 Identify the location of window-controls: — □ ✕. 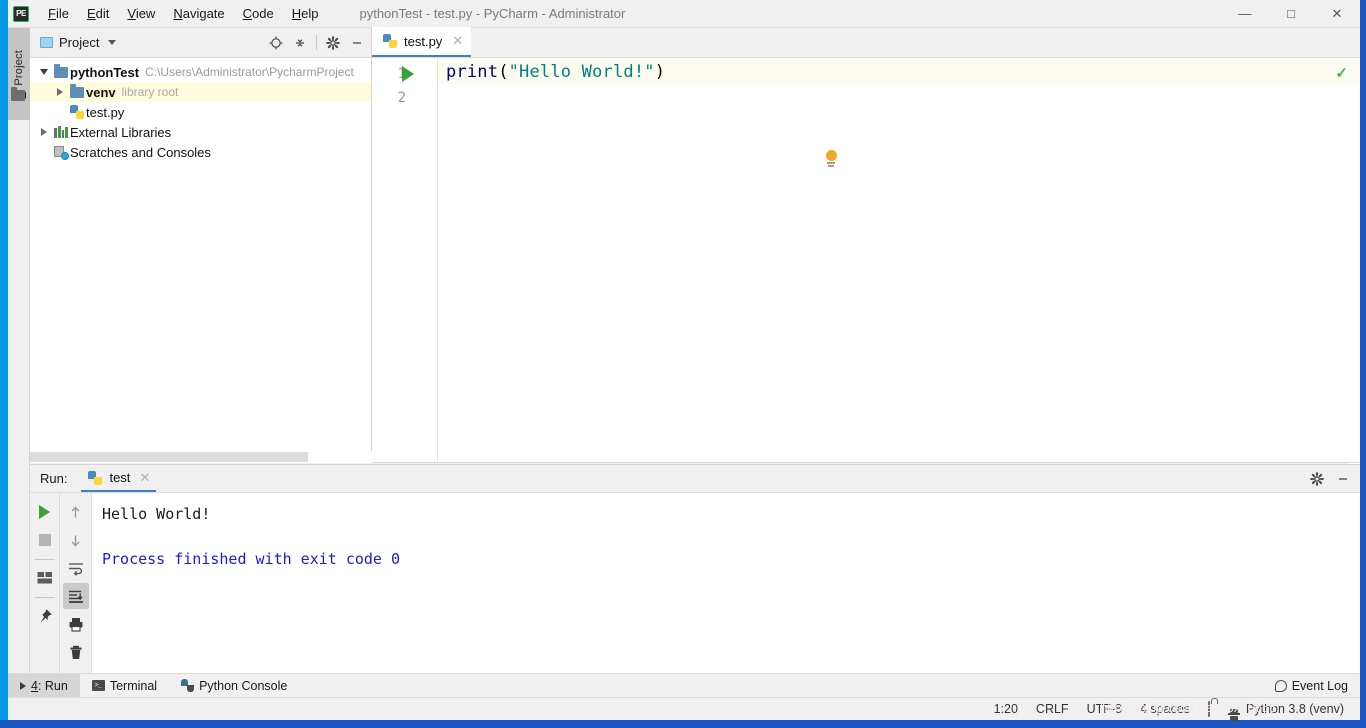
(1291, 14).